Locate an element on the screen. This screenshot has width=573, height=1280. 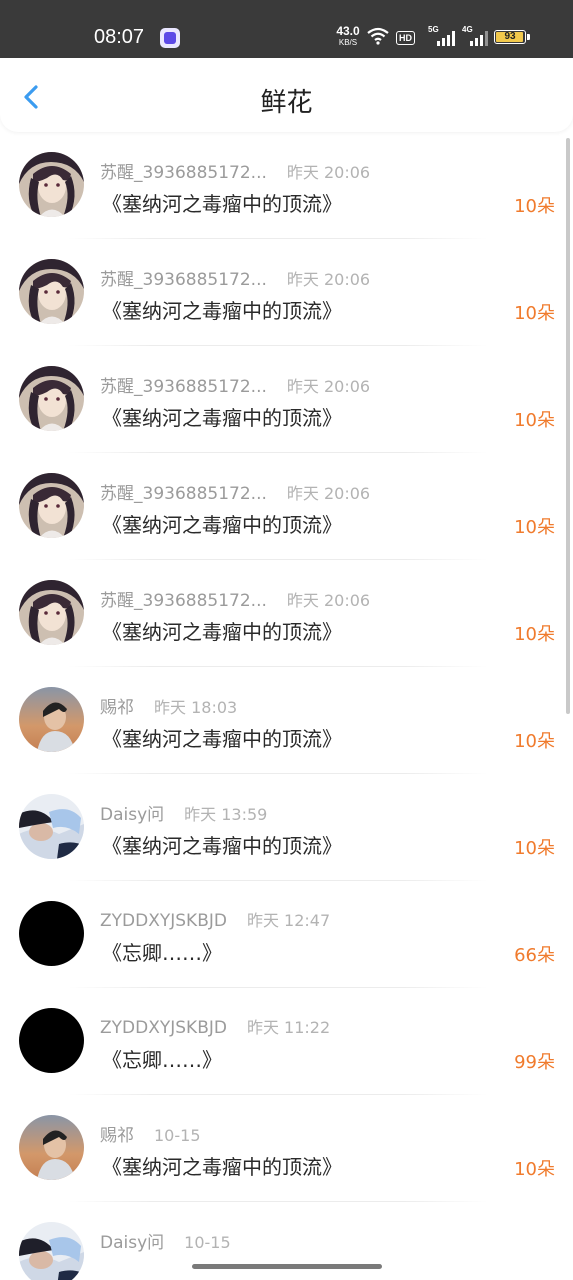
timestamp: 昨天 12:47 is located at coordinates (288, 920).